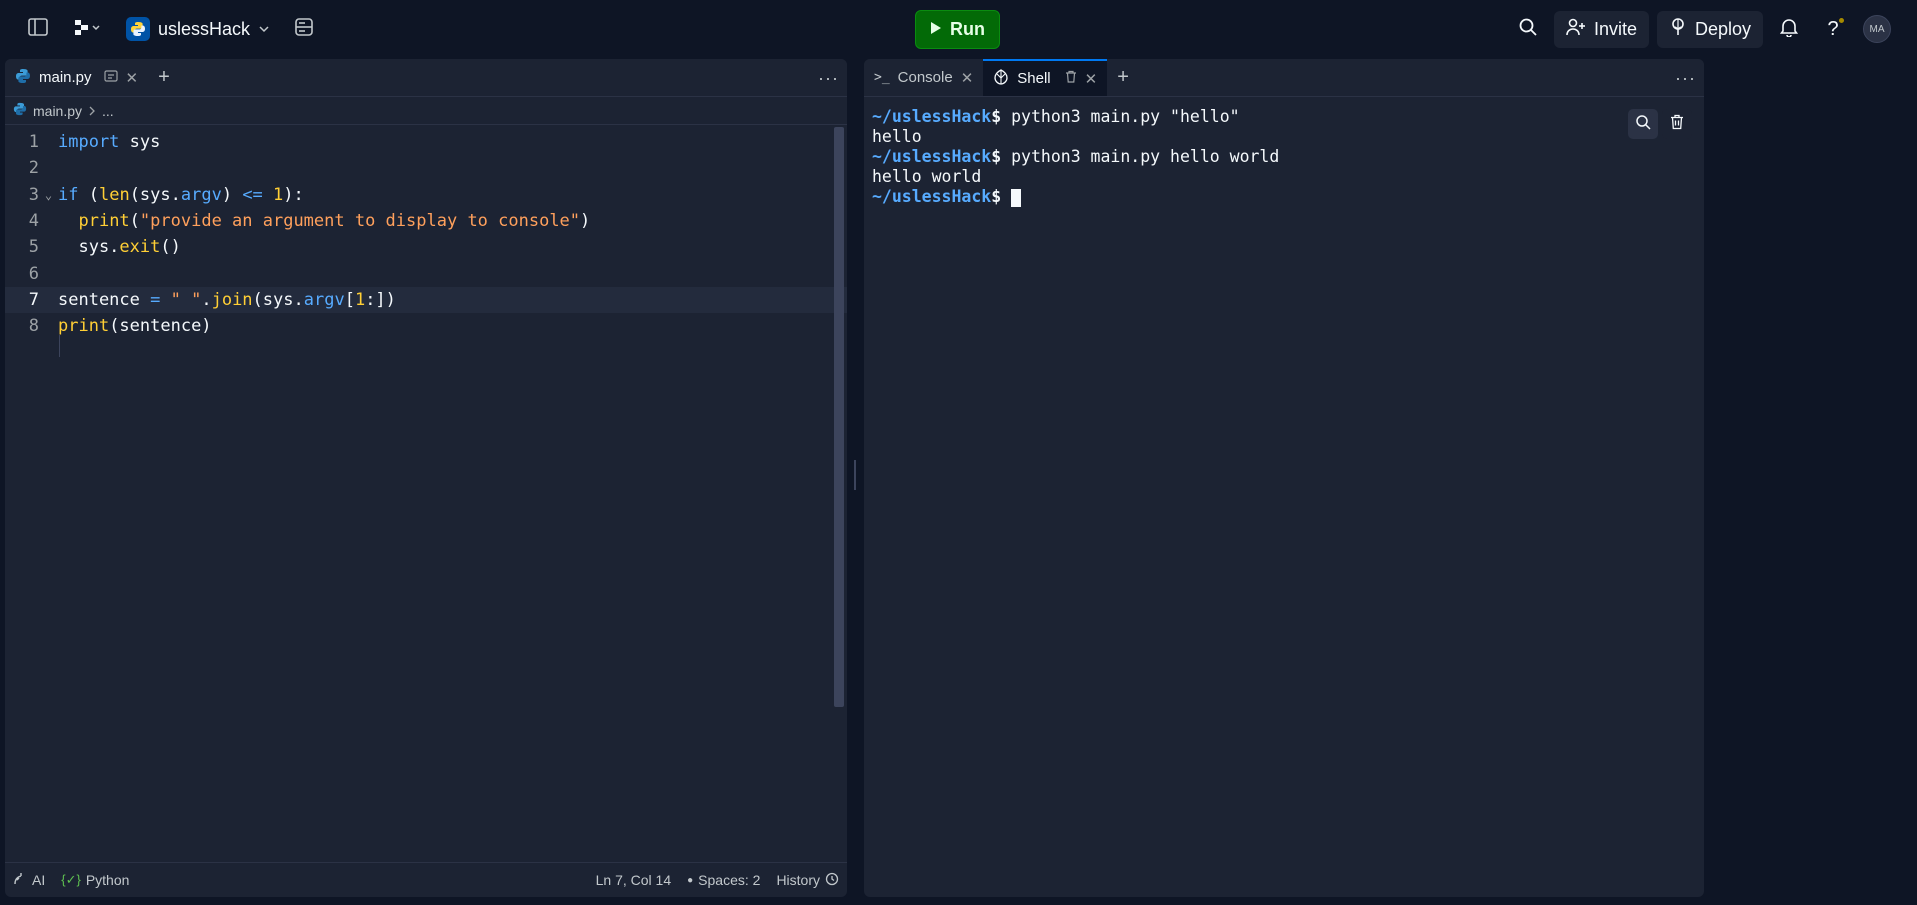 This screenshot has height=905, width=1917. Describe the element at coordinates (29, 880) in the screenshot. I see `ai-button: AI` at that location.